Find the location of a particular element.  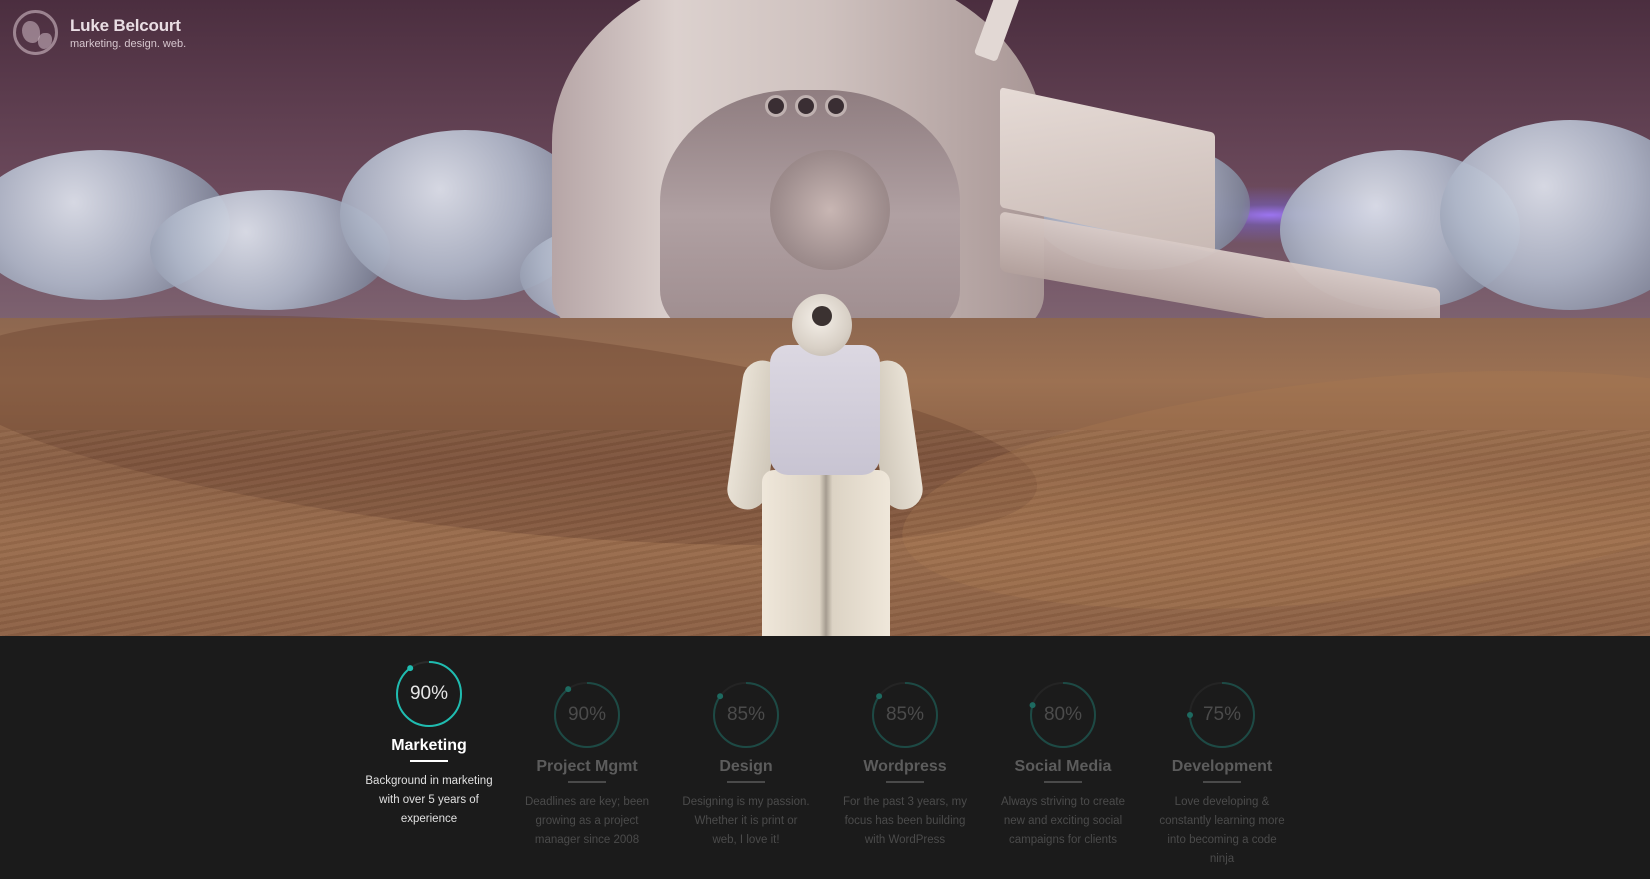

skill-percent: 75% is located at coordinates (1222, 714).